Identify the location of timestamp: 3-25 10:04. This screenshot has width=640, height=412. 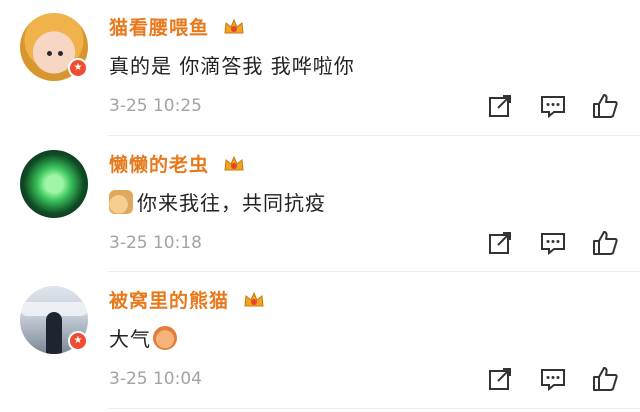
(155, 379).